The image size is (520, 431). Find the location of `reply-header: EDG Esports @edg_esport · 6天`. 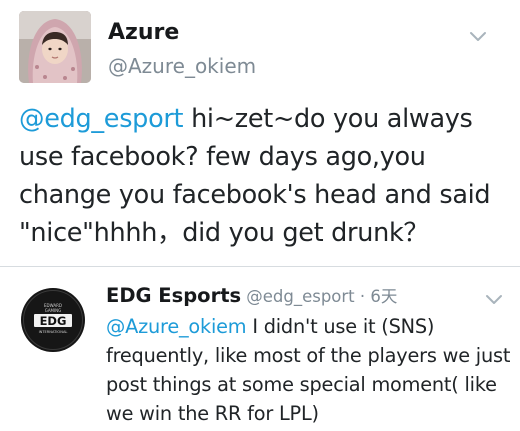

reply-header: EDG Esports @edg_esport · 6天 is located at coordinates (251, 295).